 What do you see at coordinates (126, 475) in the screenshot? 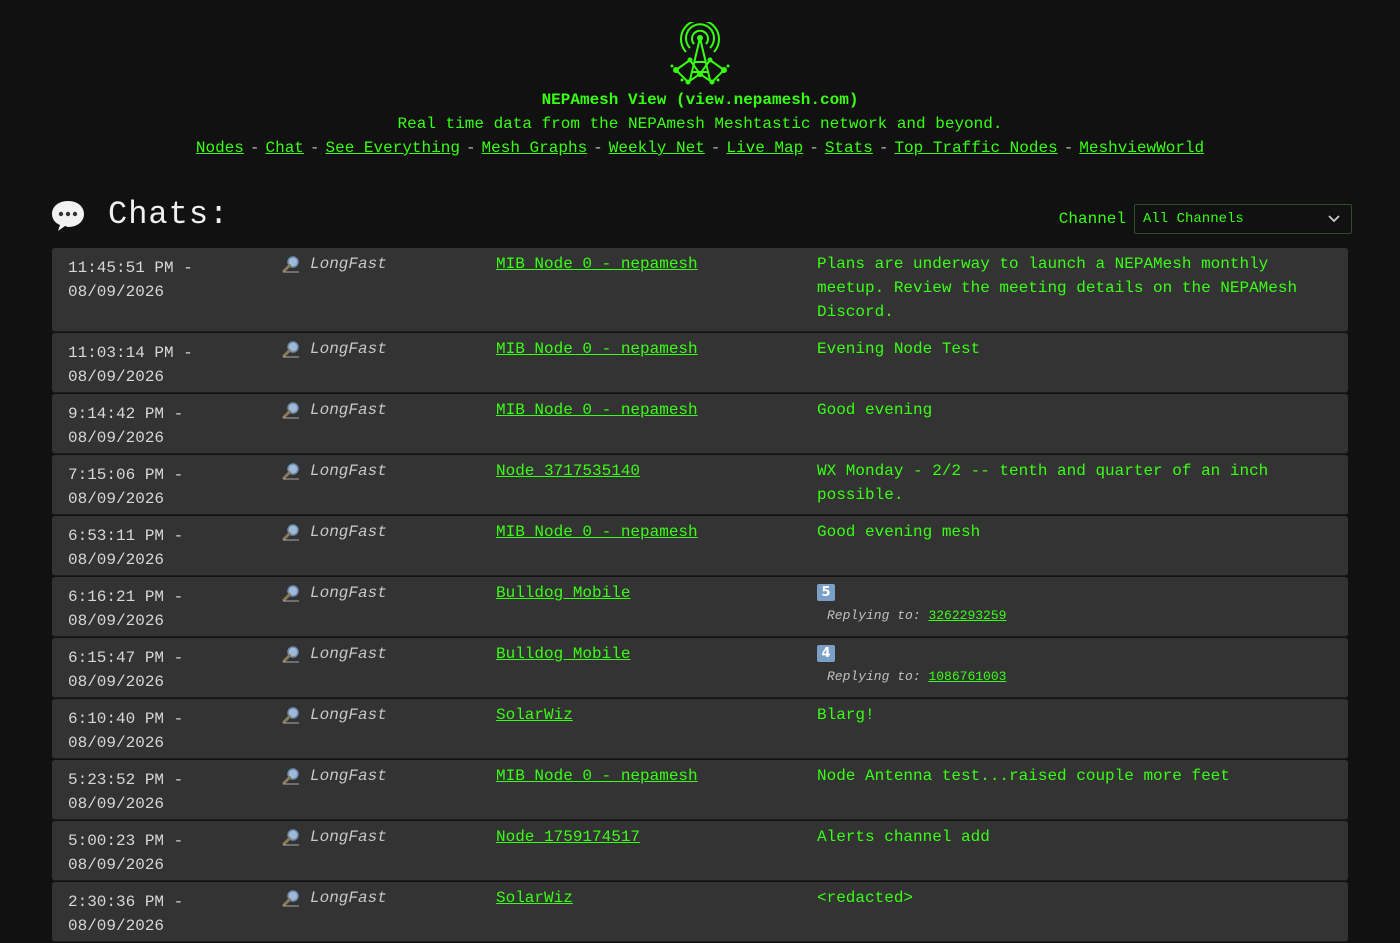
I see `message-time: 7:15:06 PM -` at bounding box center [126, 475].